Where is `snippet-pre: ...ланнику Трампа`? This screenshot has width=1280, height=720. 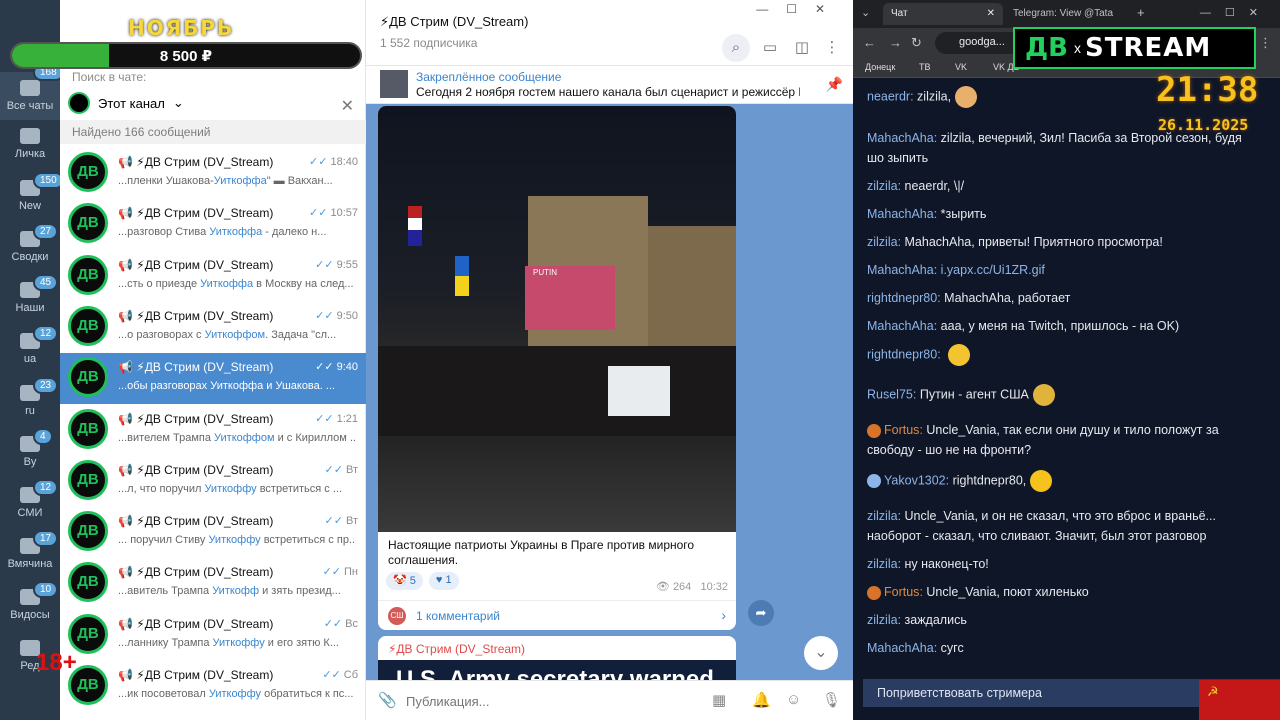
snippet-pre: ...ланнику Трампа is located at coordinates (165, 642).